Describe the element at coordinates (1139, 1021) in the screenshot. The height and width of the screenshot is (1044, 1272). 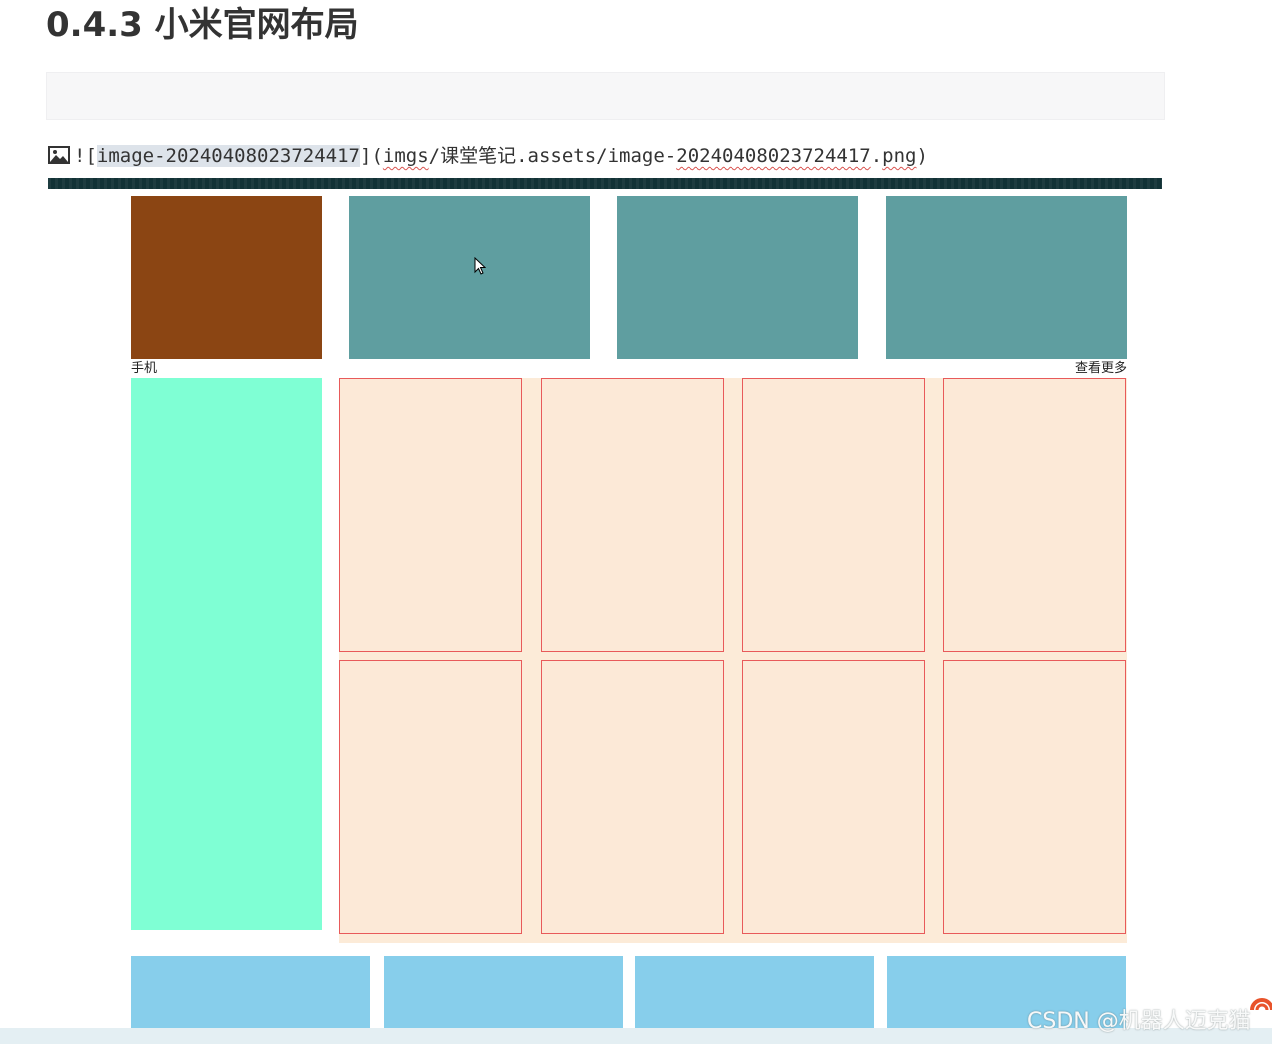
I see `csdn-watermark: CSDN @机器人迈克猫` at that location.